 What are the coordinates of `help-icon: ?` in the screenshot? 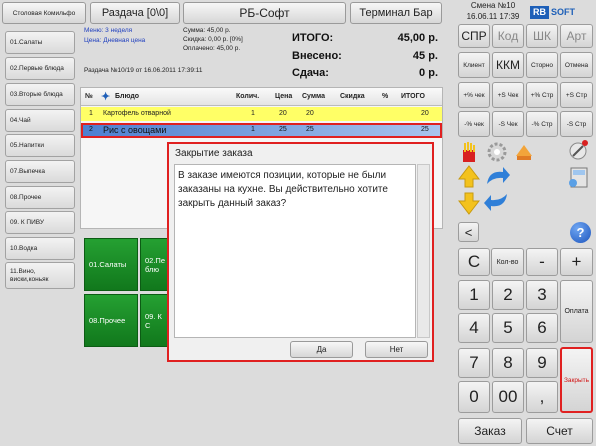 It's located at (580, 232).